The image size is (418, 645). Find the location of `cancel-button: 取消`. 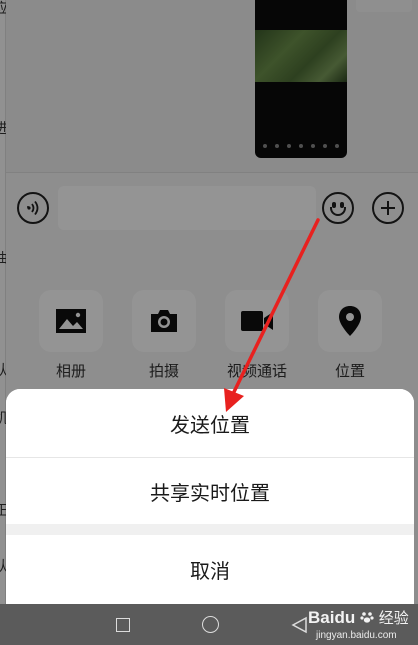

cancel-button: 取消 is located at coordinates (210, 569).